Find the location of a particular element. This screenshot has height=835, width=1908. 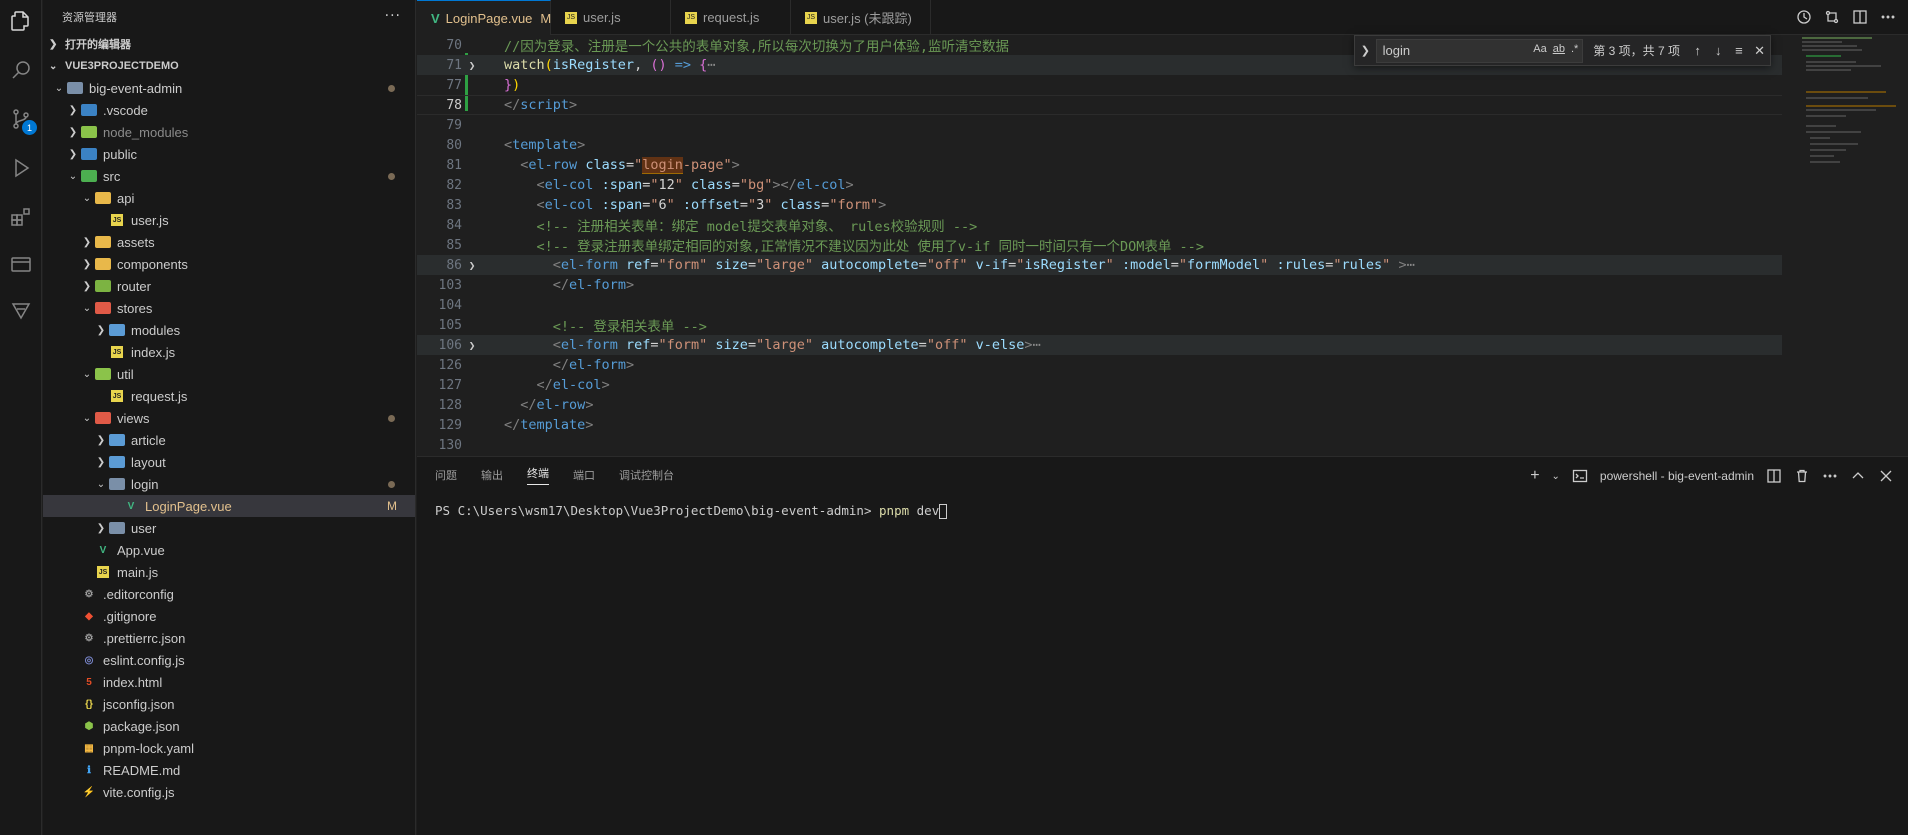

run-debug-icon is located at coordinates (21, 168).